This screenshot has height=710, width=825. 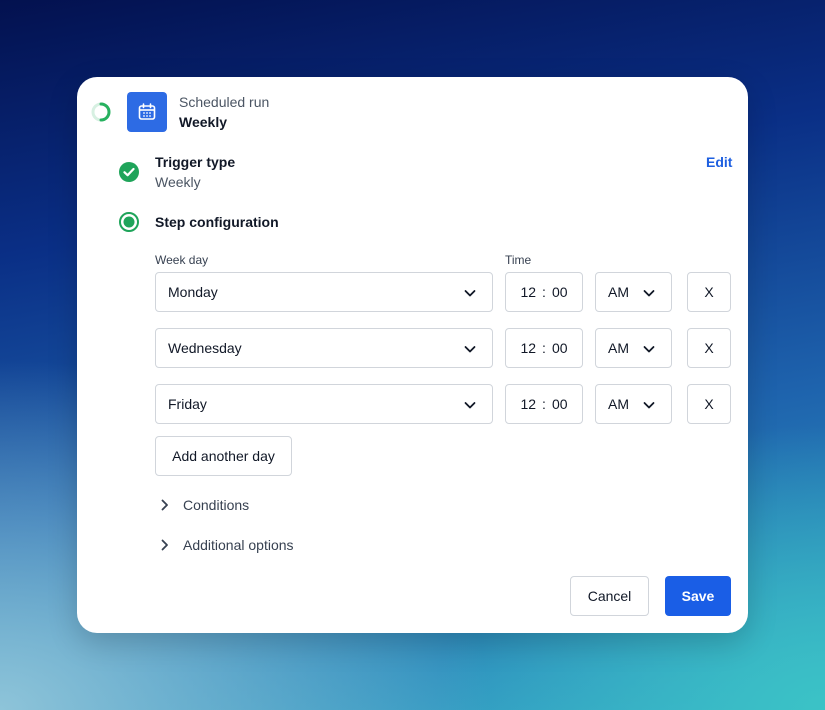 I want to click on additional-options-expander: Additional options, so click(x=227, y=545).